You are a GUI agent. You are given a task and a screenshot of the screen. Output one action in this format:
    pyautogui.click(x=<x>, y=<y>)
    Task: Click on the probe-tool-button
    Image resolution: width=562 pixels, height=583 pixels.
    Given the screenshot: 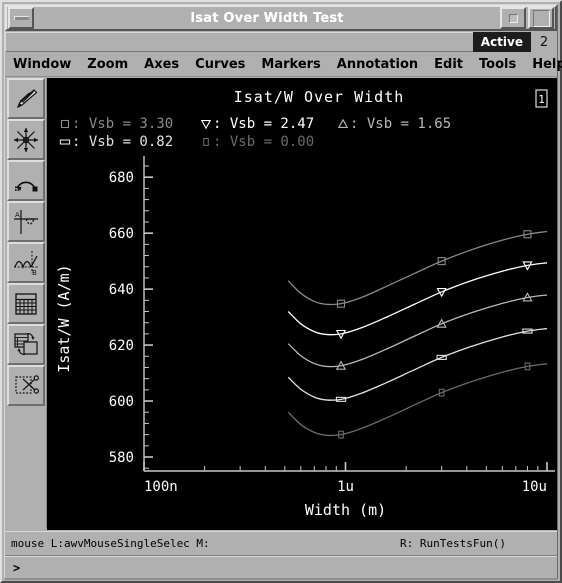 What is the action you would take?
    pyautogui.click(x=25, y=98)
    